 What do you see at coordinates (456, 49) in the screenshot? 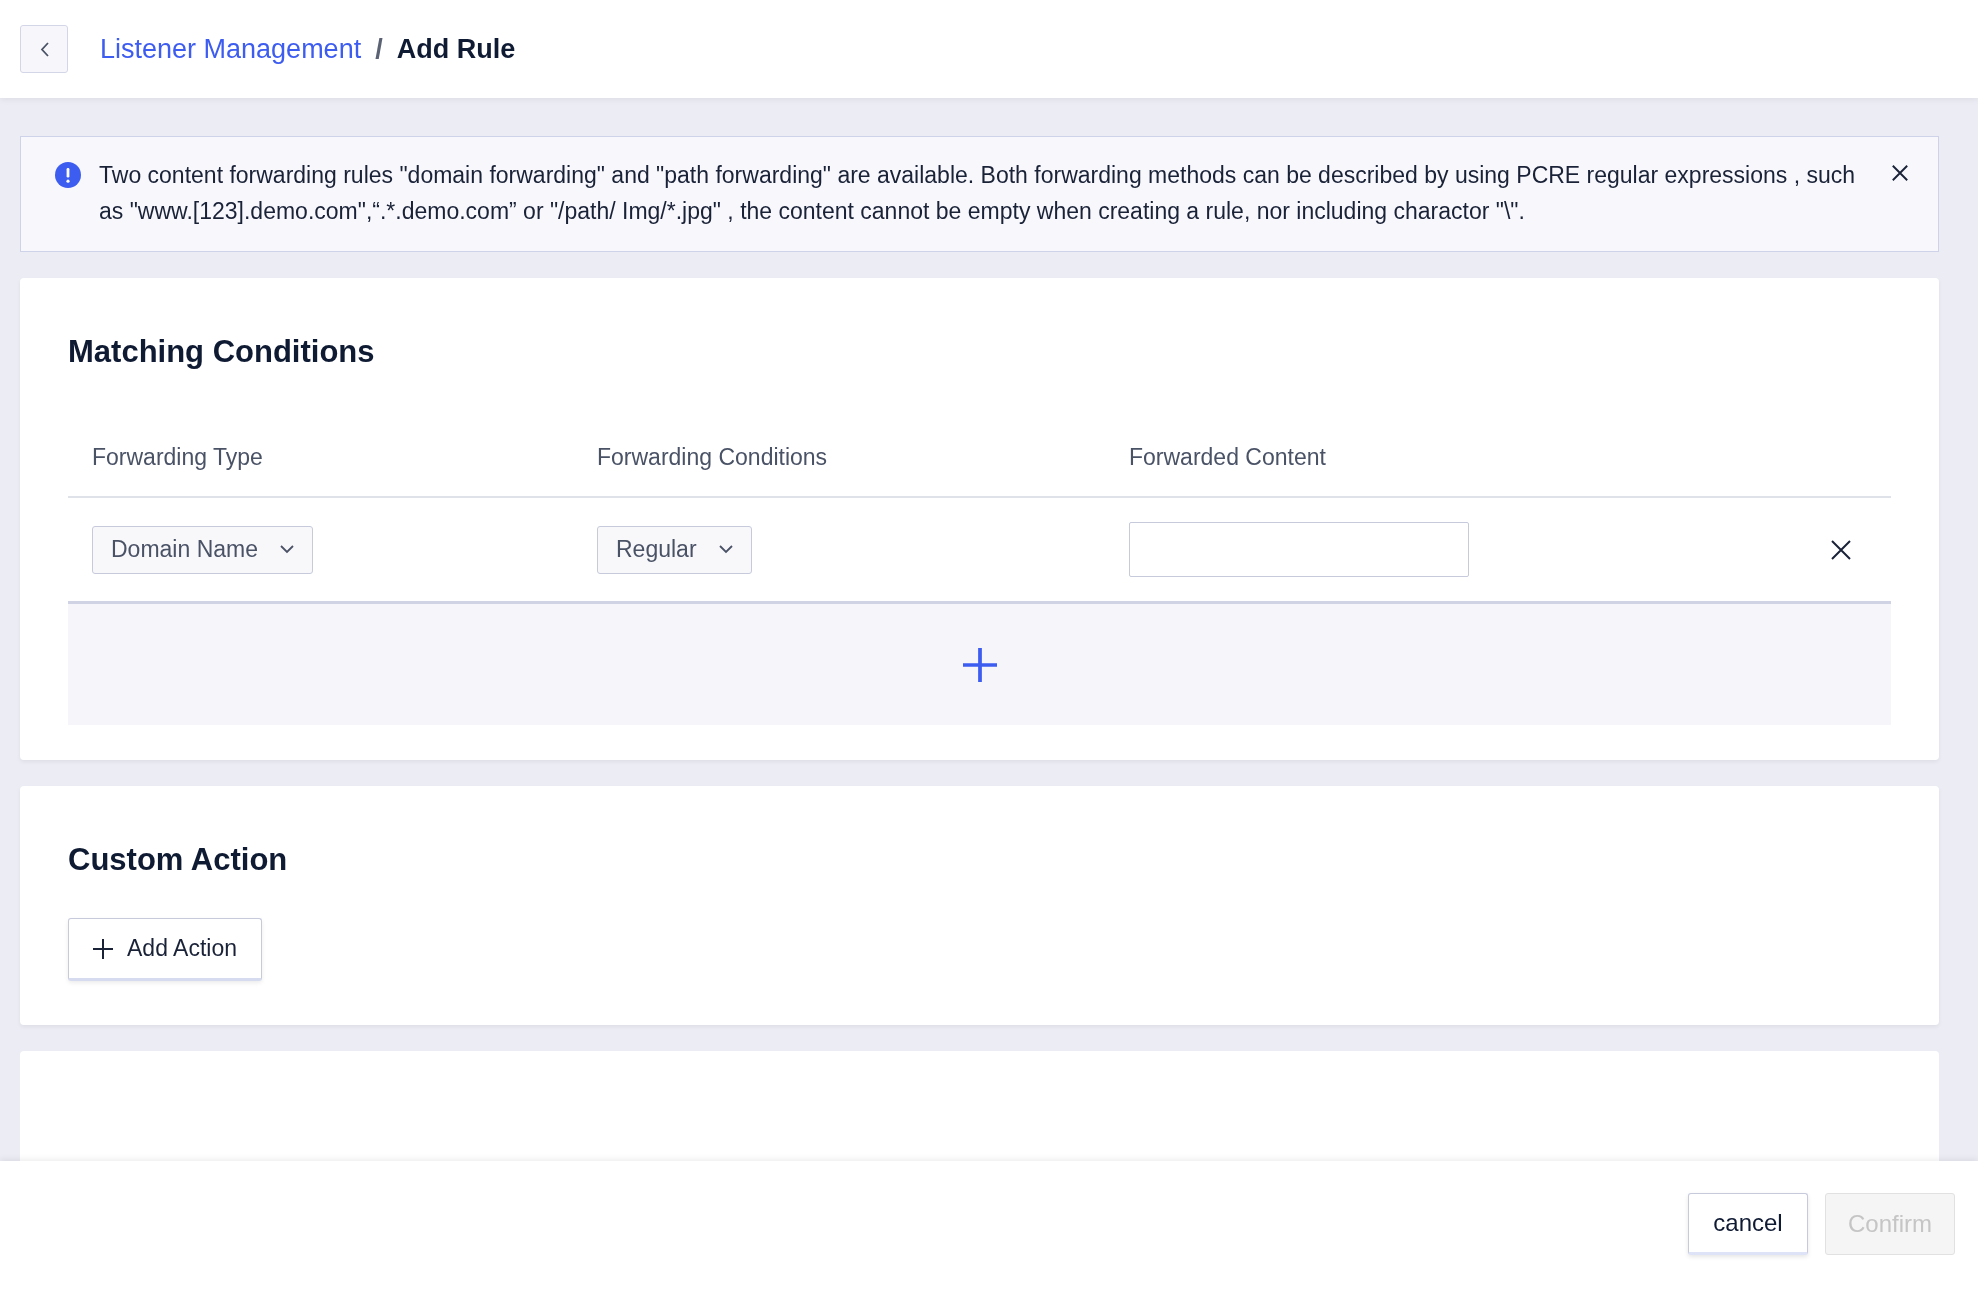
I see `page-title: Add Rule` at bounding box center [456, 49].